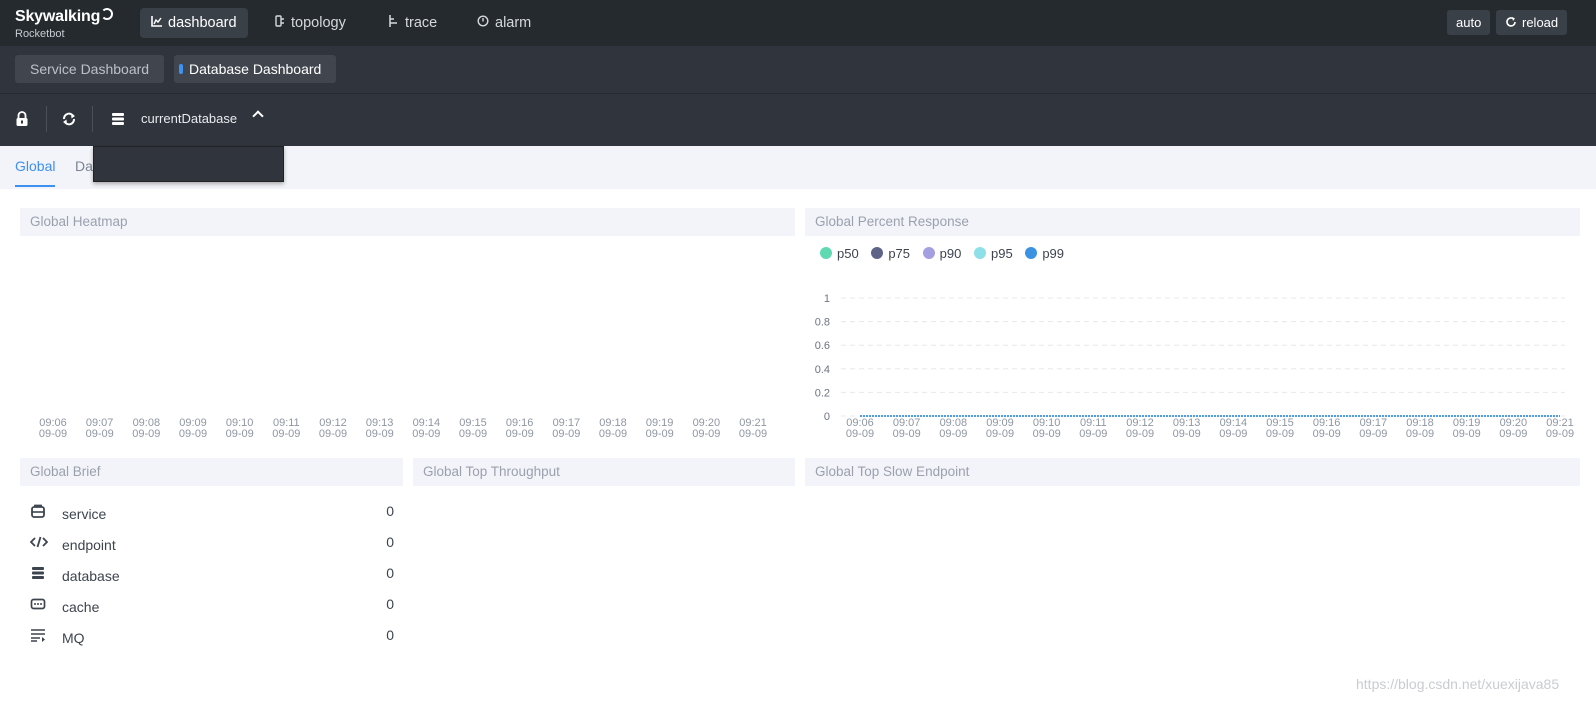 Image resolution: width=1596 pixels, height=704 pixels. I want to click on brief-row-service: service 0, so click(212, 515).